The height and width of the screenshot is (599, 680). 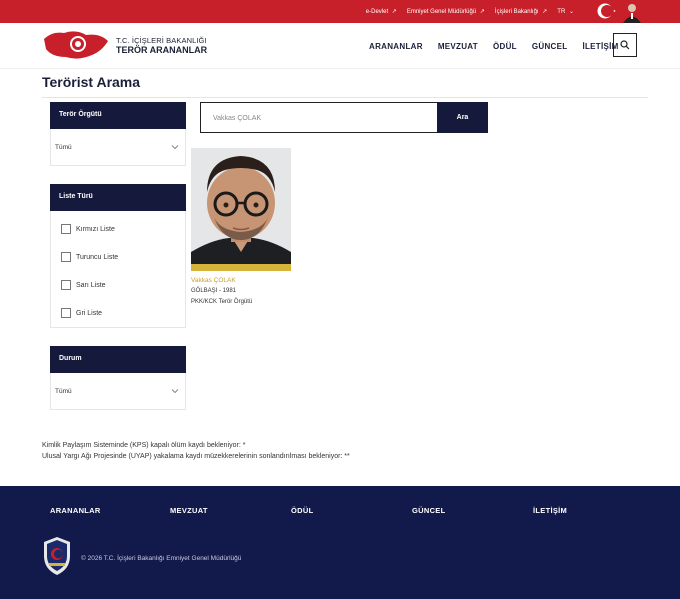 I want to click on edevlet-link: e-Devlet ↗, so click(x=381, y=11).